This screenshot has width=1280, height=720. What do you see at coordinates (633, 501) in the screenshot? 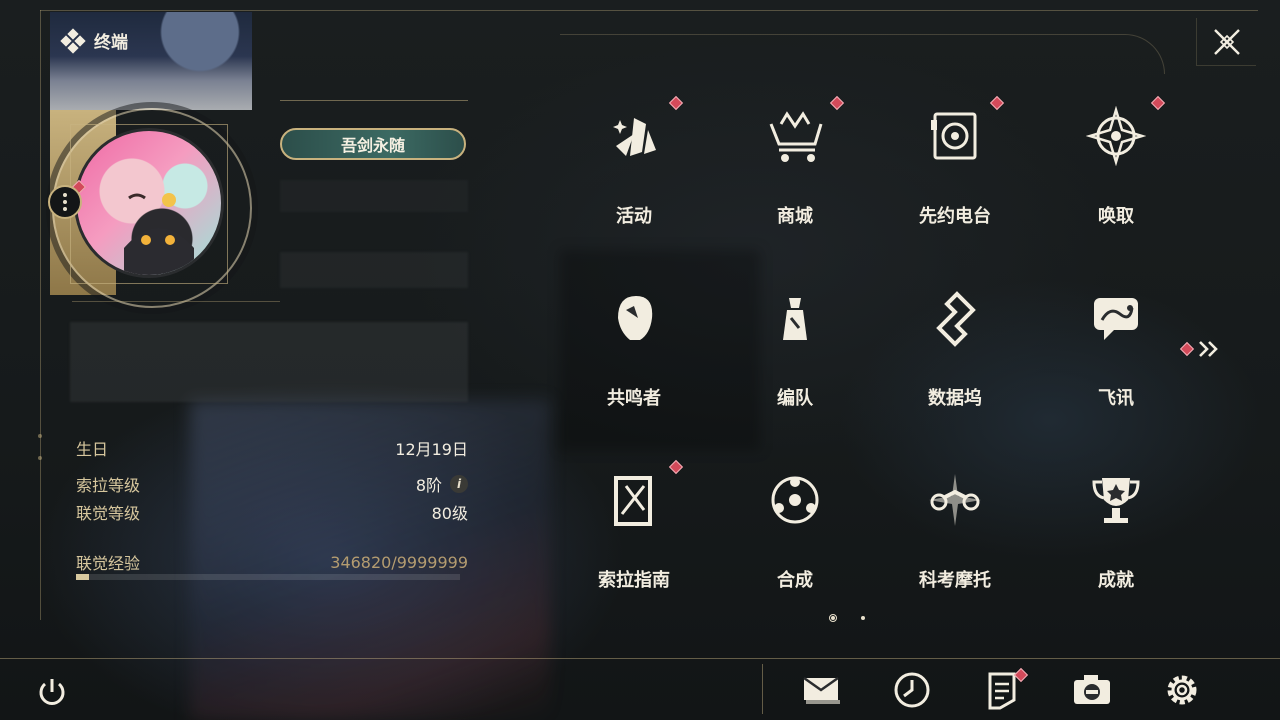
I see `guide-book-icon` at bounding box center [633, 501].